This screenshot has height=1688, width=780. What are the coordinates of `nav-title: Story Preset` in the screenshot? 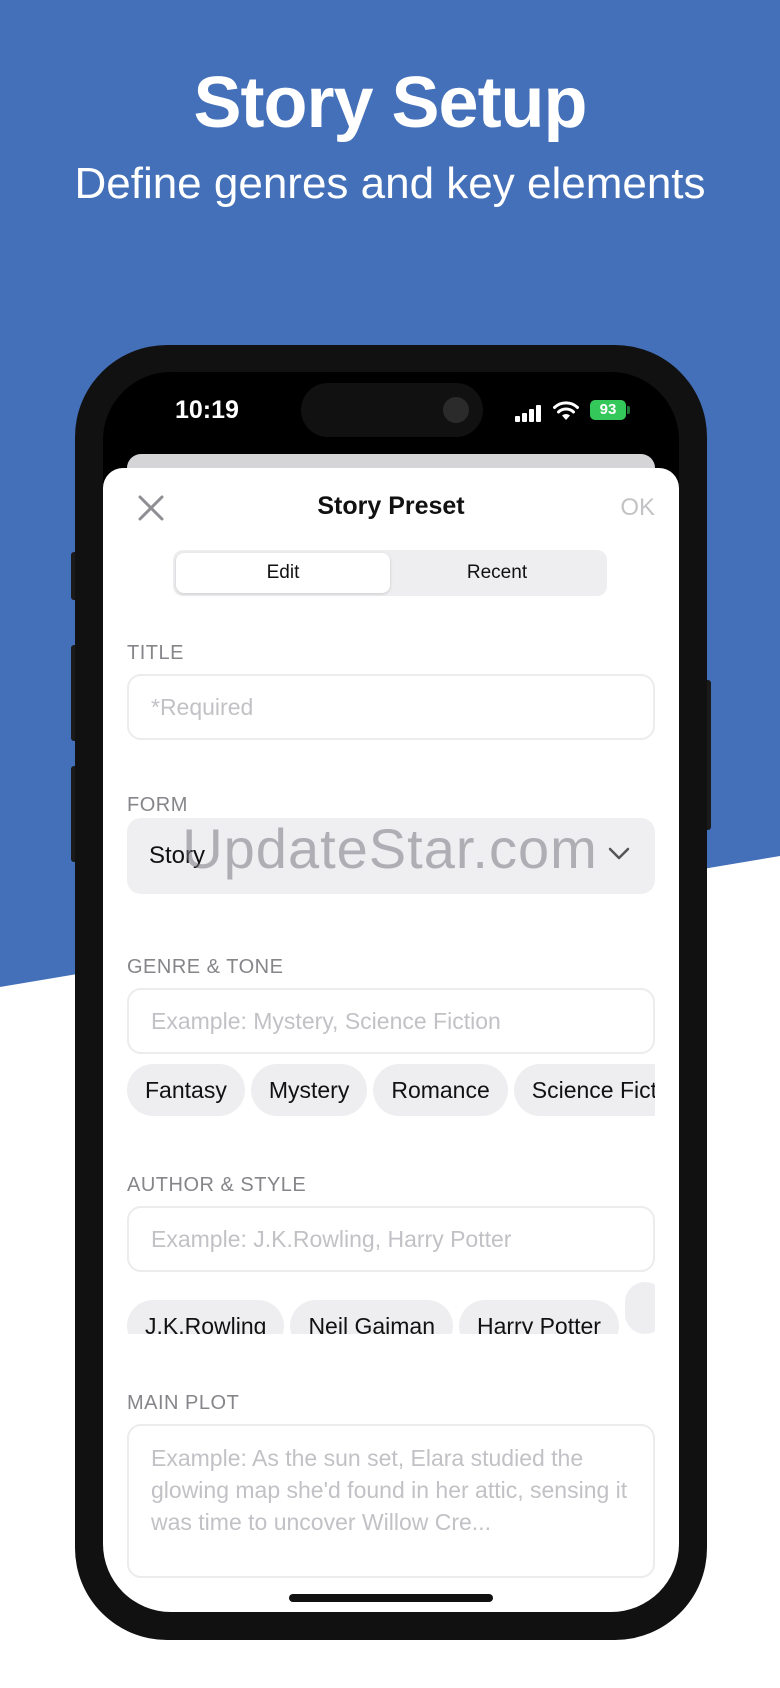 It's located at (391, 506).